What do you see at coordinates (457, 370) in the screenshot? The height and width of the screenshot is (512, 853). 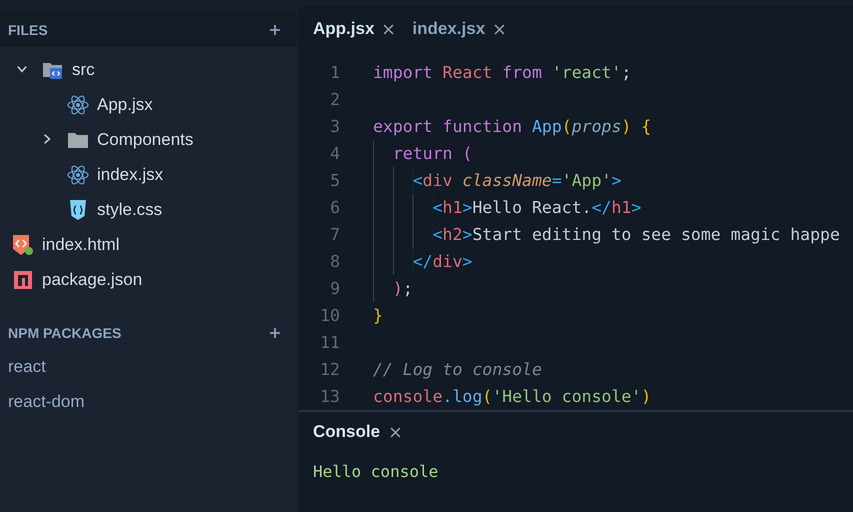 I see `code-line: // Log to console` at bounding box center [457, 370].